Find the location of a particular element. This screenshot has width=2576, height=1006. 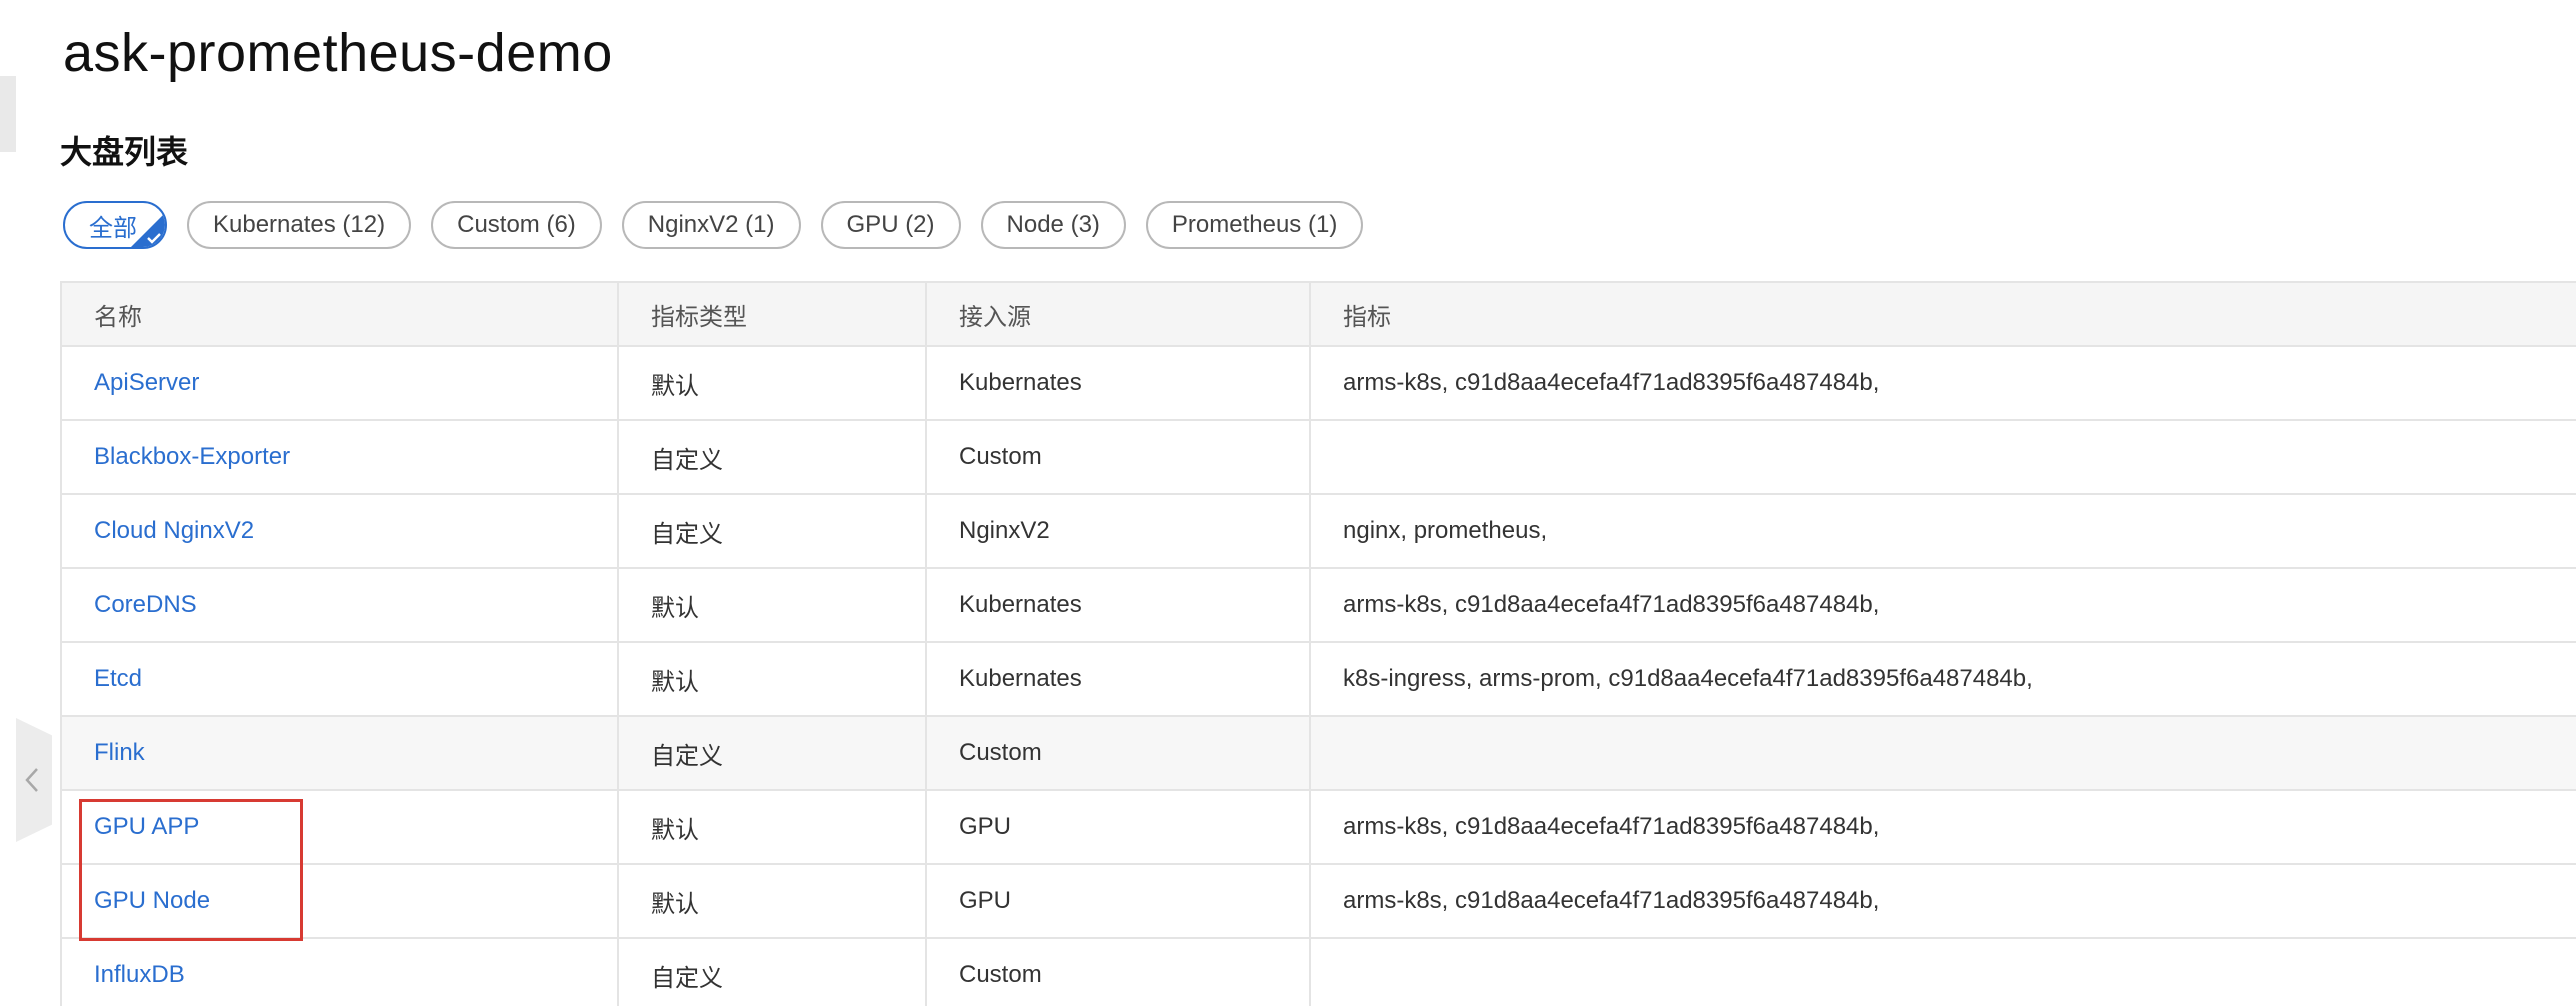

filter-chip-label: Prometheus (1) is located at coordinates (1254, 224).